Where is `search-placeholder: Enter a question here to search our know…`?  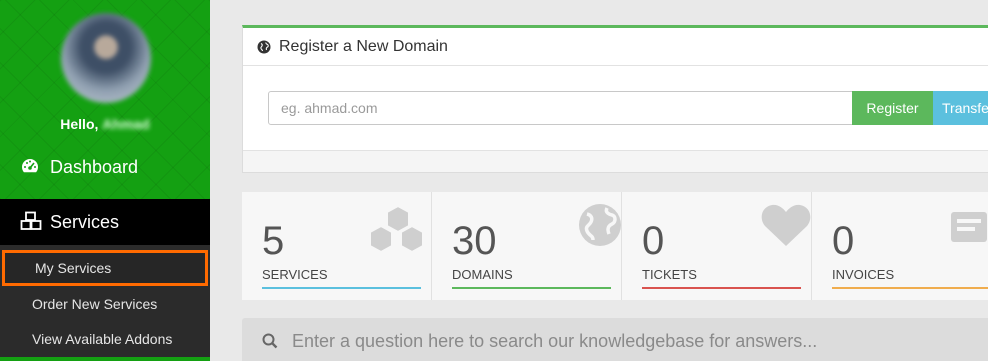 search-placeholder: Enter a question here to search our know… is located at coordinates (555, 340).